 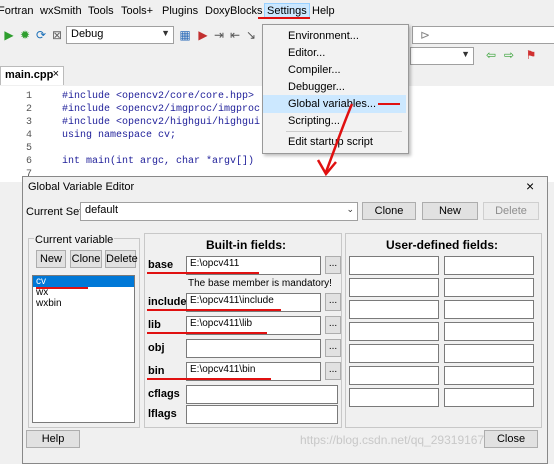 What do you see at coordinates (442, 245) in the screenshot?
I see `userdefined-fields-header: User-defined fields:` at bounding box center [442, 245].